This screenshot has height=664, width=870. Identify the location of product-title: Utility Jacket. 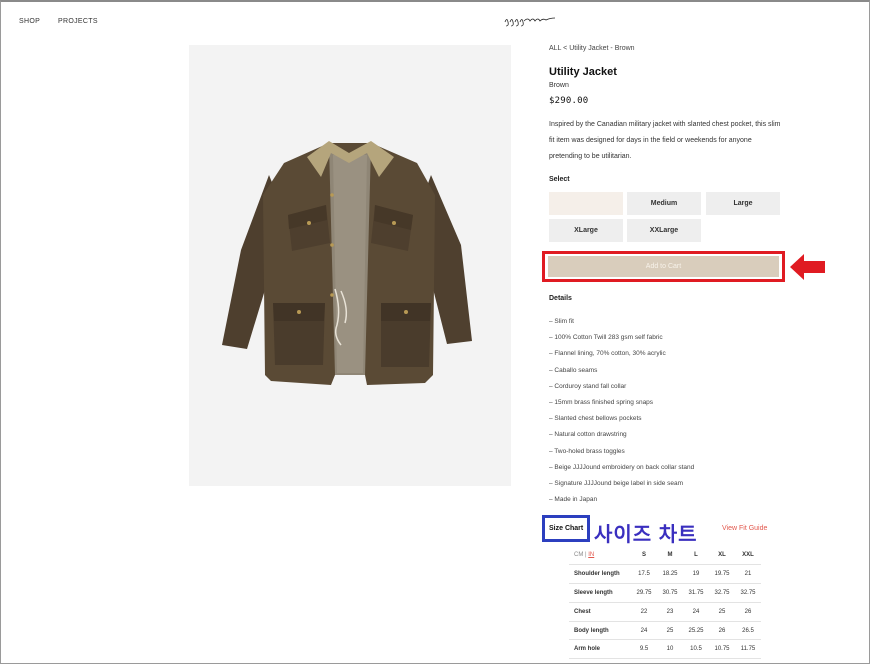
(583, 72).